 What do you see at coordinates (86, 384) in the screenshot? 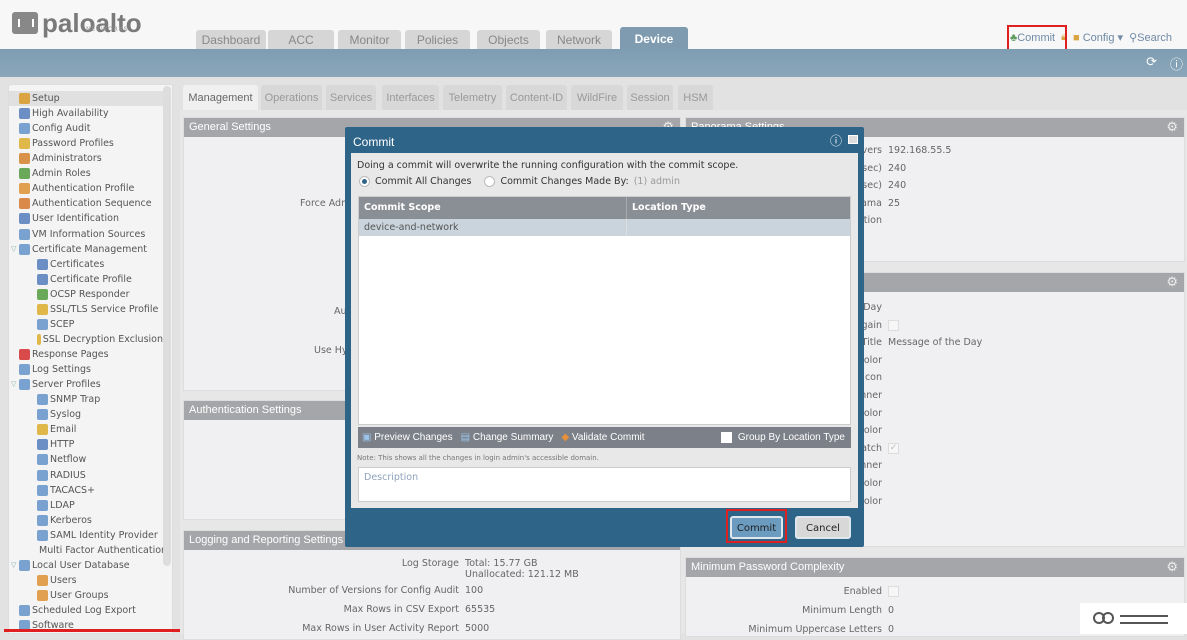
I see `sidebar-item: ▽ Server Profiles` at bounding box center [86, 384].